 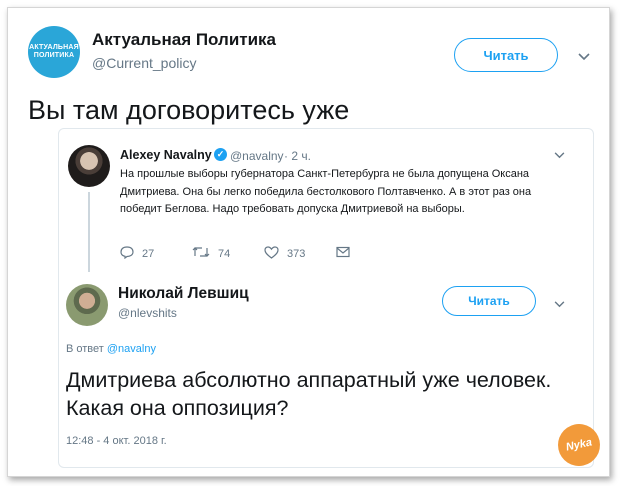 I want to click on heart-icon, so click(x=271, y=254).